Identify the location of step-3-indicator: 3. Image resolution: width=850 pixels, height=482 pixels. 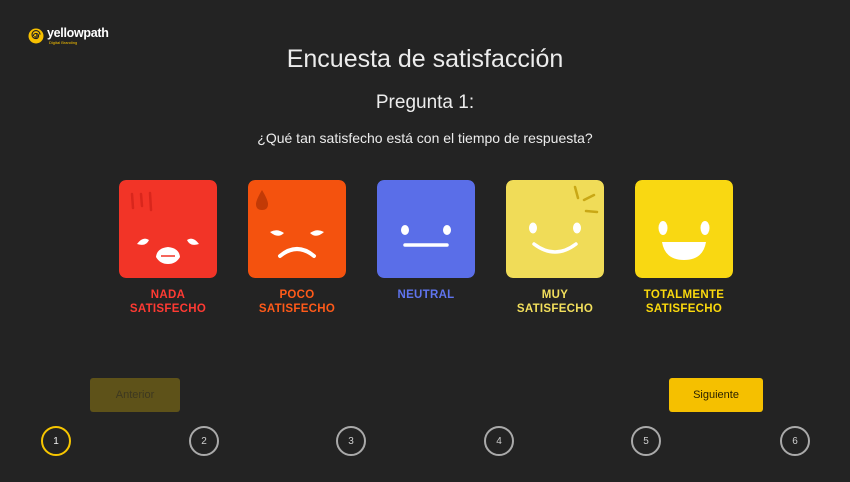
(351, 441).